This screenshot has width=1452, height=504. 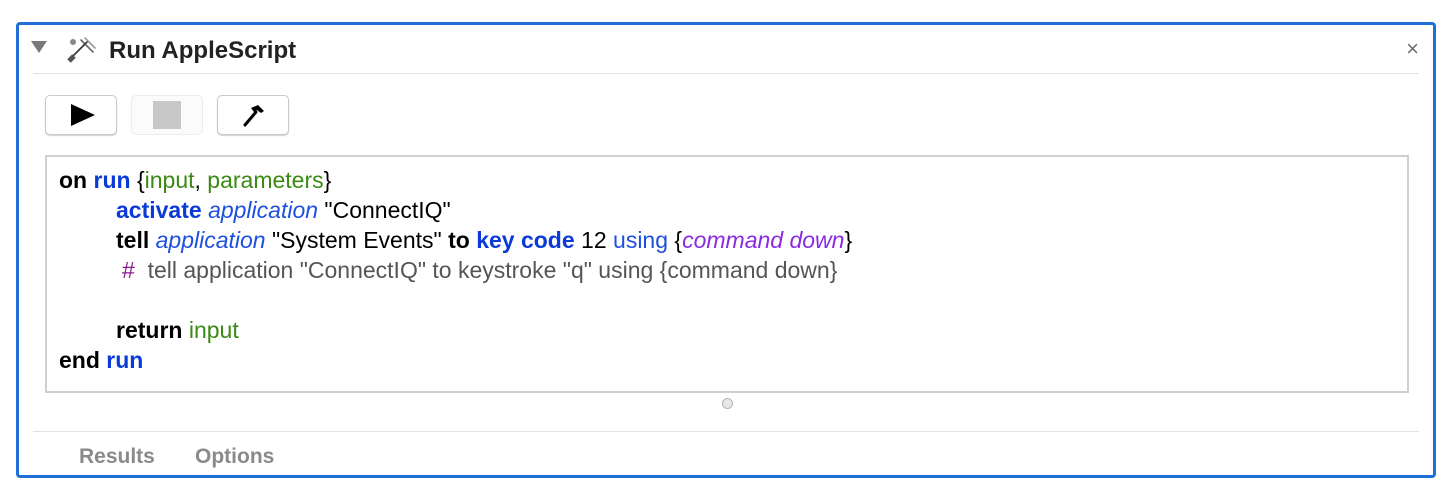 I want to click on hammer-icon, so click(x=253, y=116).